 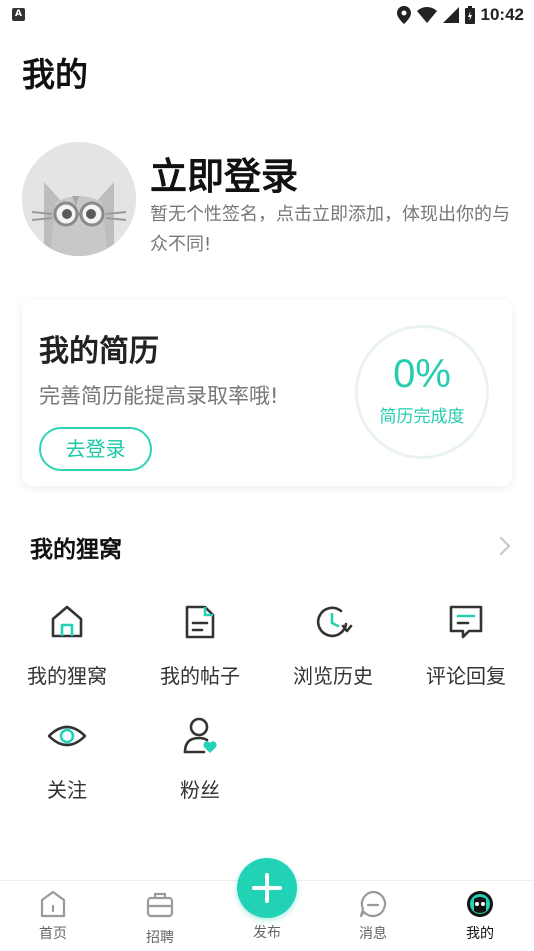 What do you see at coordinates (469, 15) in the screenshot?
I see `battery-icon` at bounding box center [469, 15].